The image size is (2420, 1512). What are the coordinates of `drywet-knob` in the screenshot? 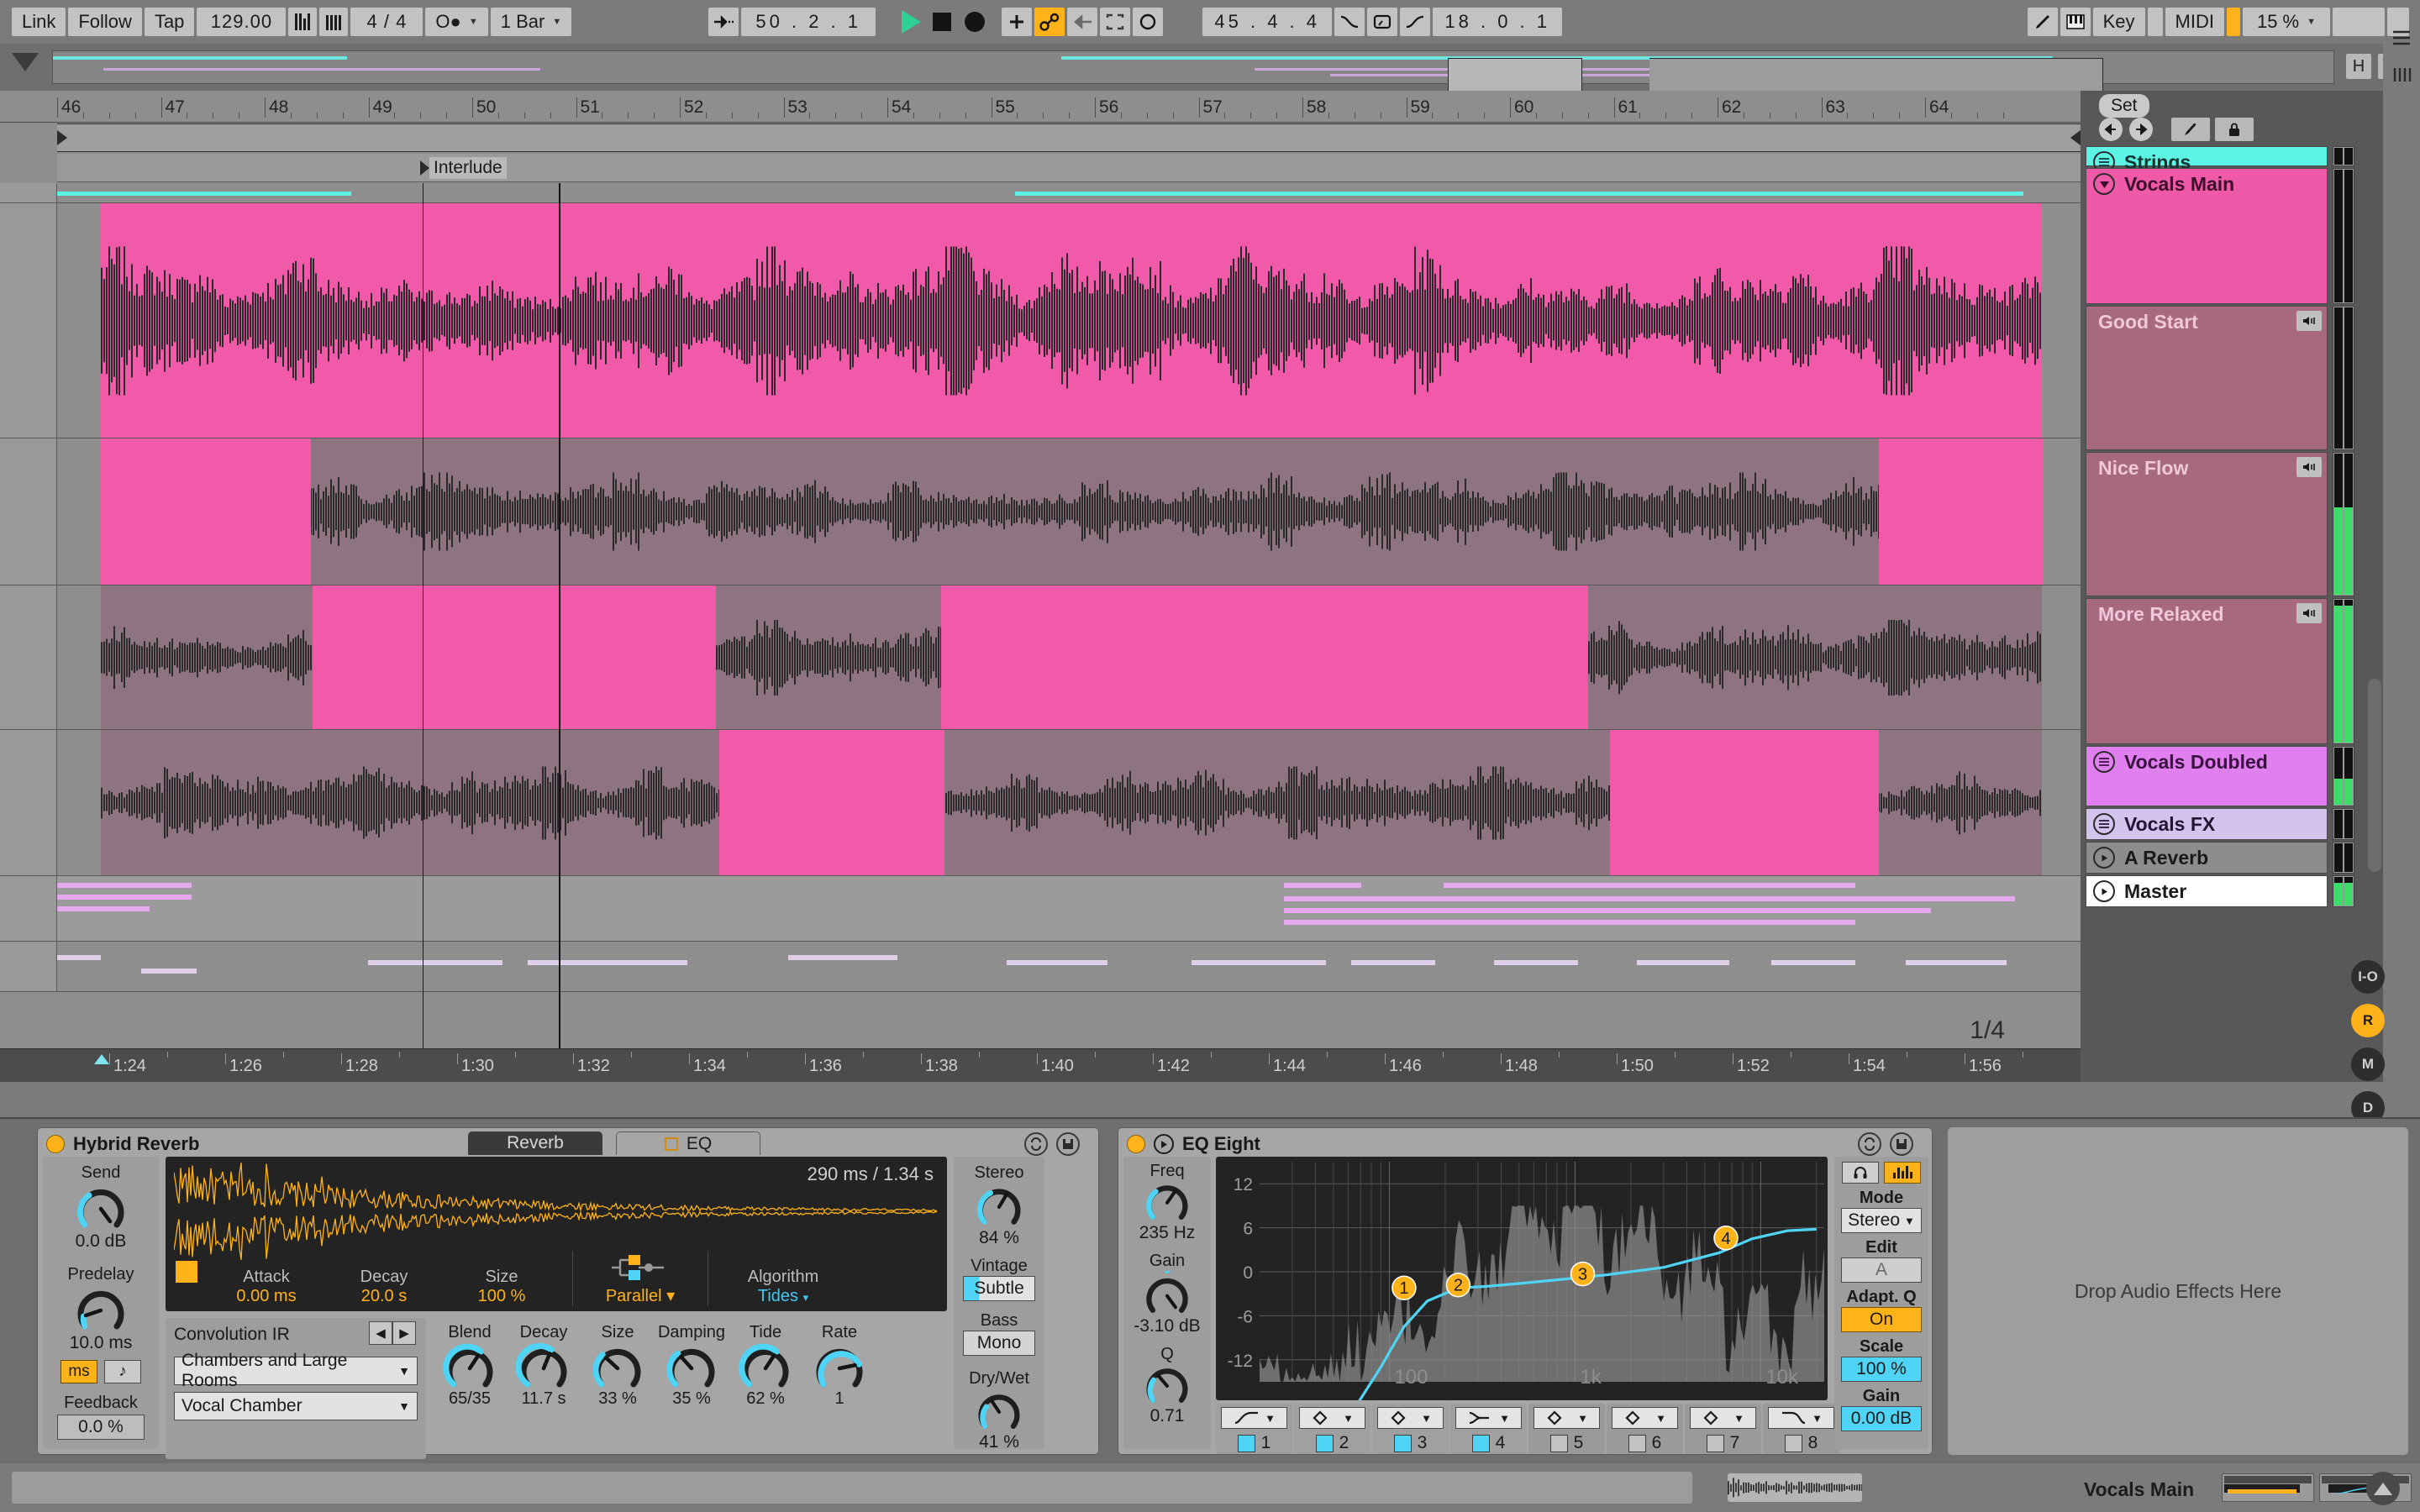 It's located at (999, 1411).